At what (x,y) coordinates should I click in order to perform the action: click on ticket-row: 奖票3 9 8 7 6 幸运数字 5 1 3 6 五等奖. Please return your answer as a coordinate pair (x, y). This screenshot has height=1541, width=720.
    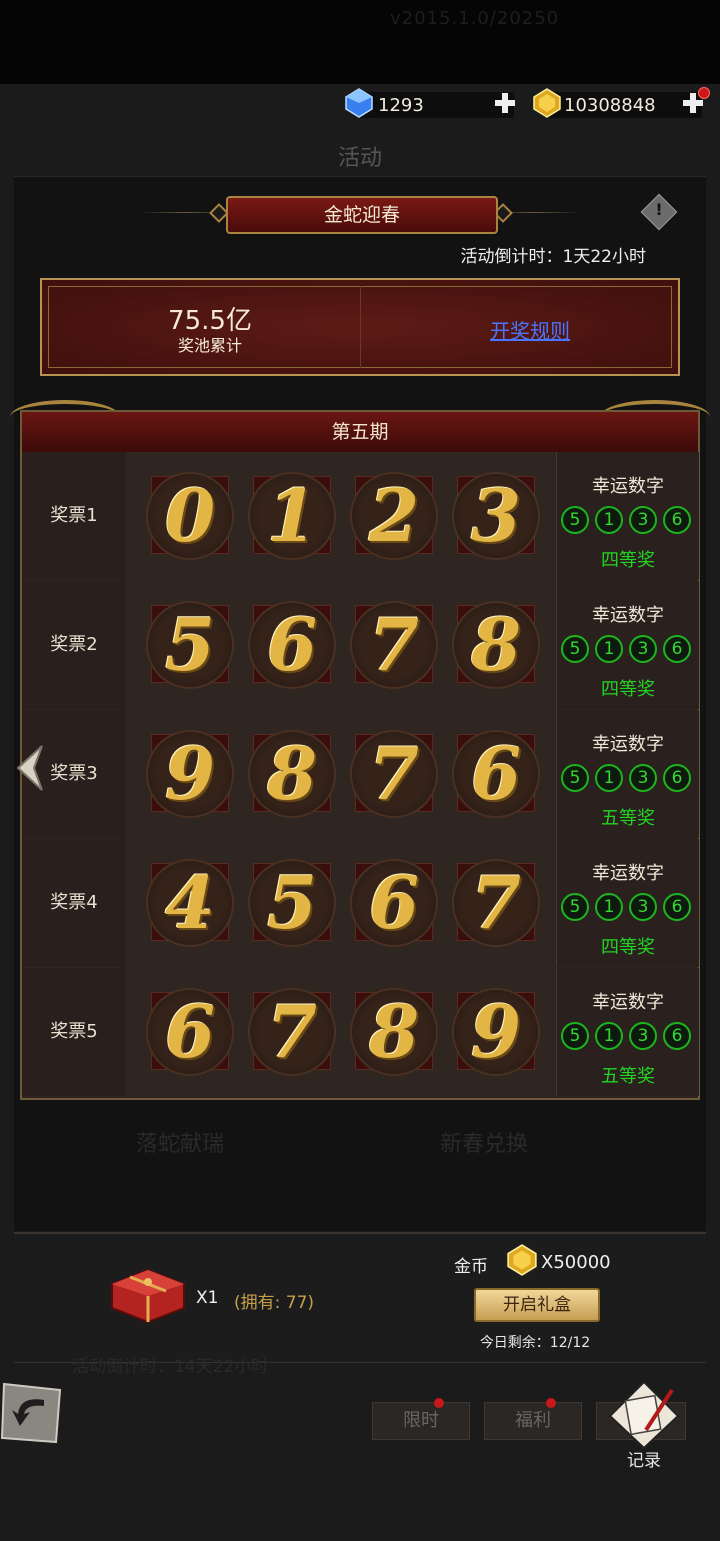
    Looking at the image, I should click on (360, 774).